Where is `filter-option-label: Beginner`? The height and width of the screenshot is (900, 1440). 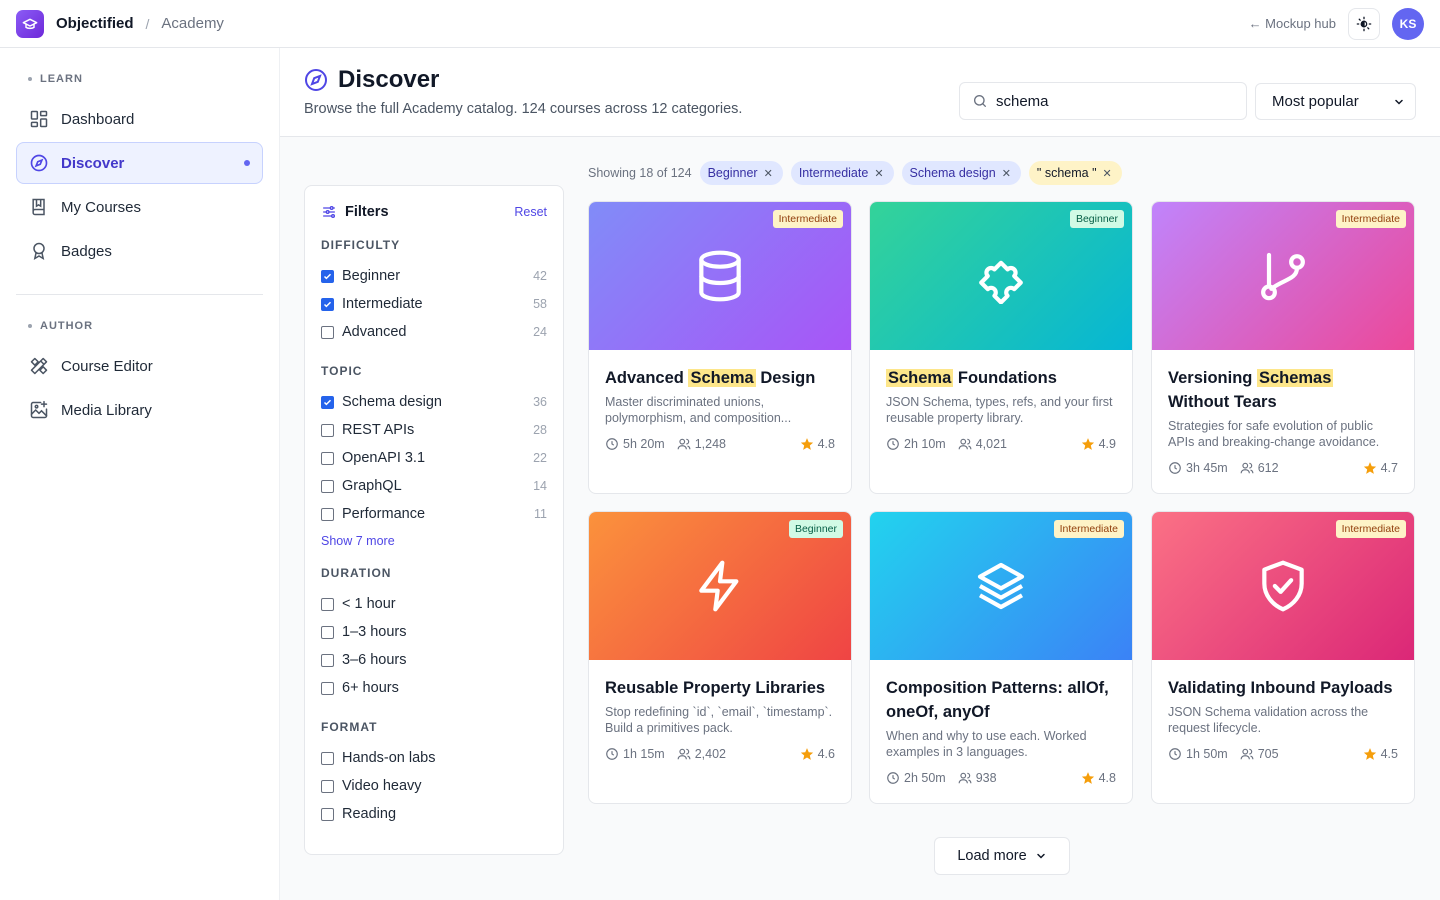
filter-option-label: Beginner is located at coordinates (371, 276).